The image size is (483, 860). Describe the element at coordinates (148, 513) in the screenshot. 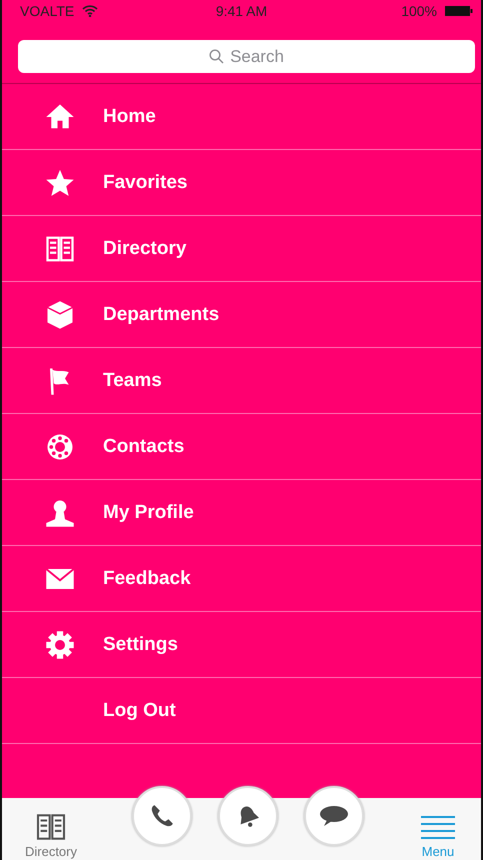

I see `menu-item-label: My Profile` at that location.